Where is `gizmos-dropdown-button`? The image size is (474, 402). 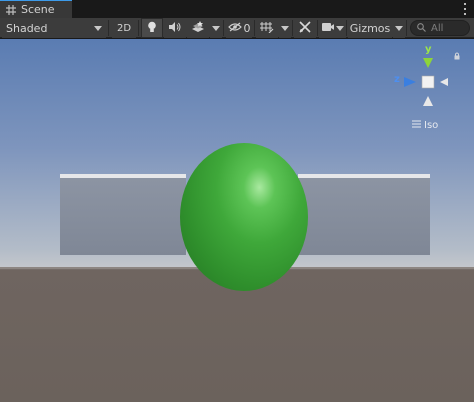
gizmos-dropdown-button is located at coordinates (399, 28).